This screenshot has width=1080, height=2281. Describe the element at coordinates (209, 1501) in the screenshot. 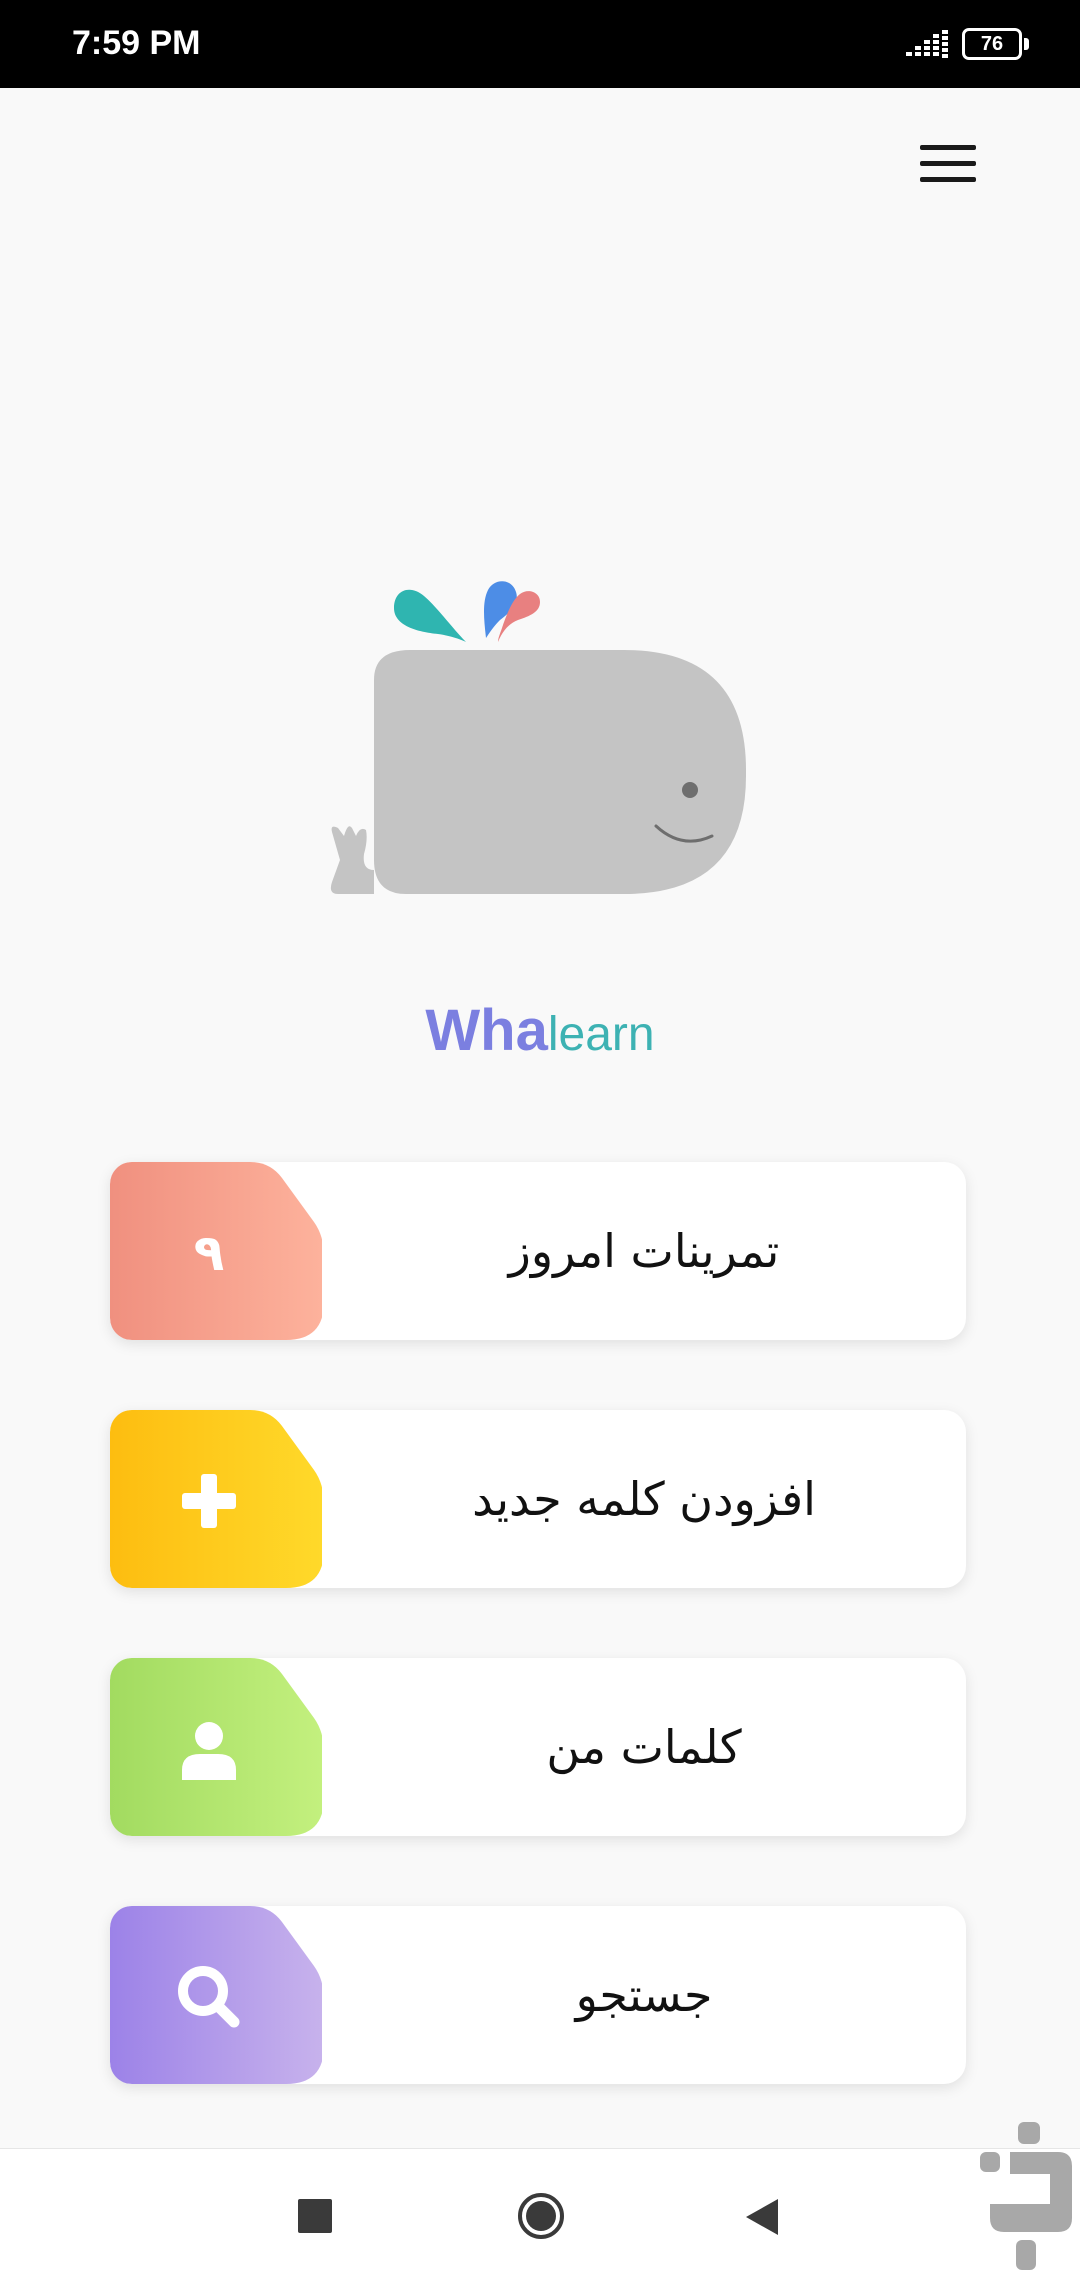

I see `plus-icon` at that location.